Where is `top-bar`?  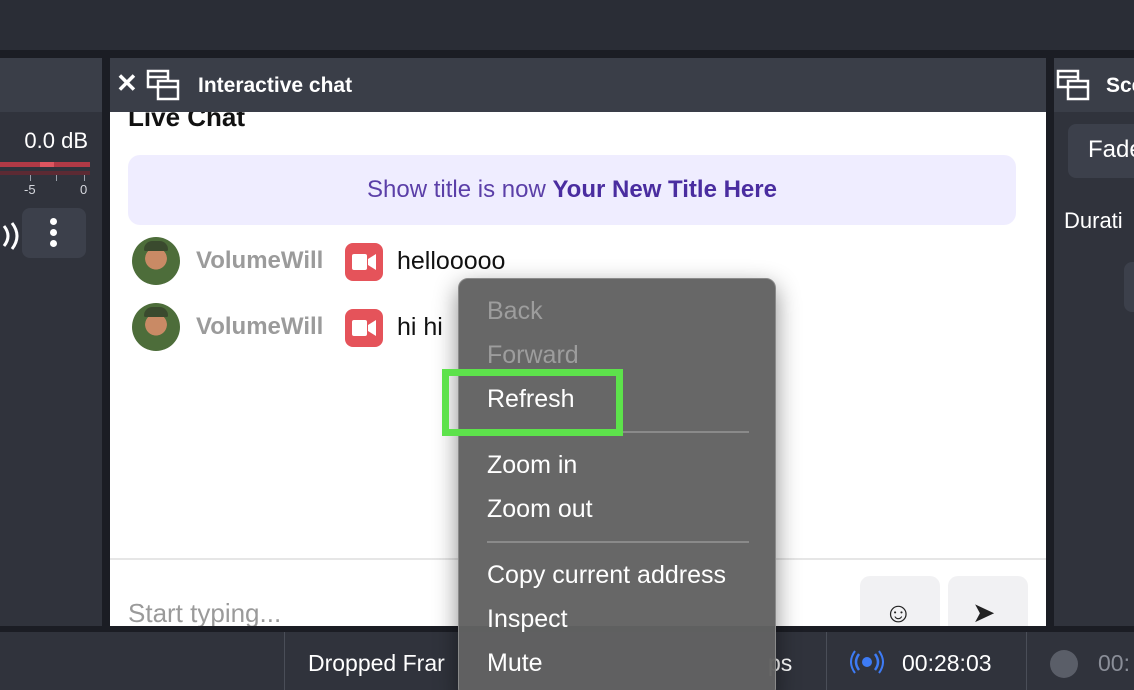
top-bar is located at coordinates (567, 25).